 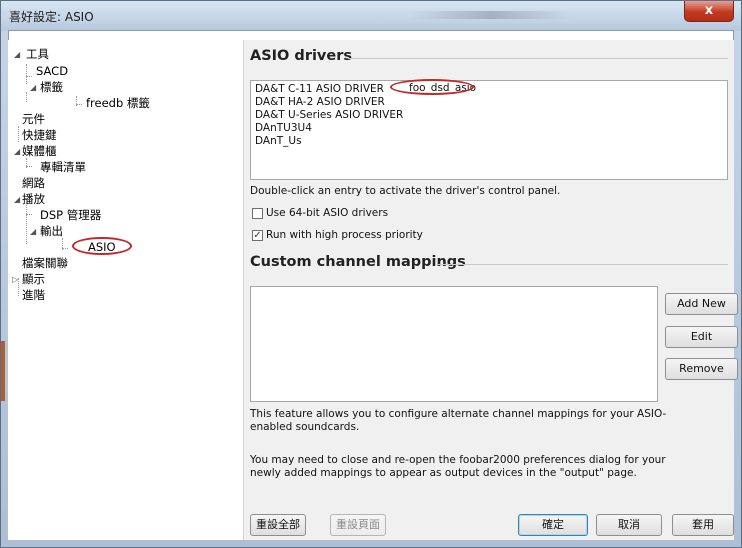 What do you see at coordinates (33, 279) in the screenshot?
I see `tree-item-display: 顯示` at bounding box center [33, 279].